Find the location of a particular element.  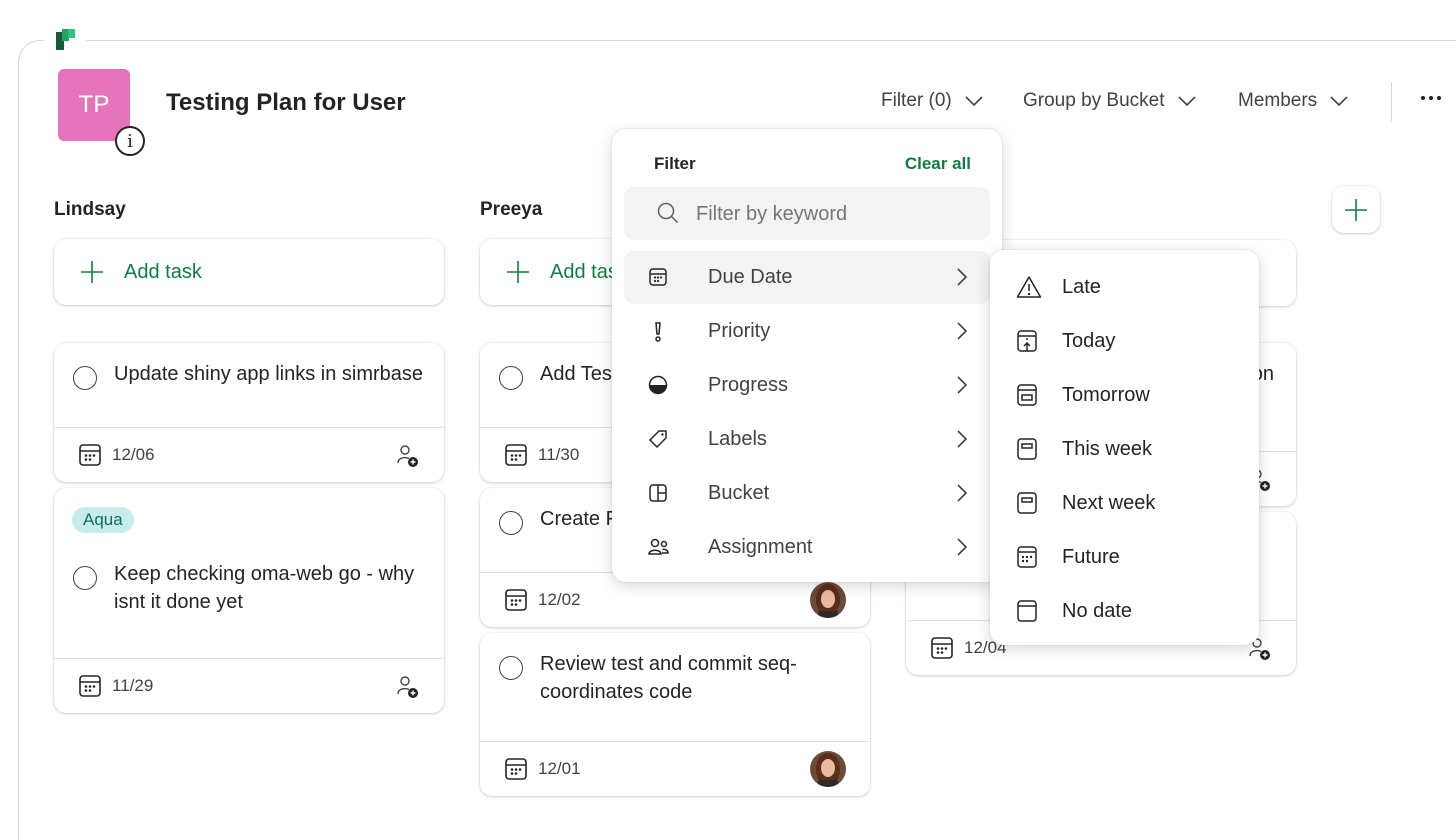

filter-option-labels: Labels is located at coordinates (807, 439).